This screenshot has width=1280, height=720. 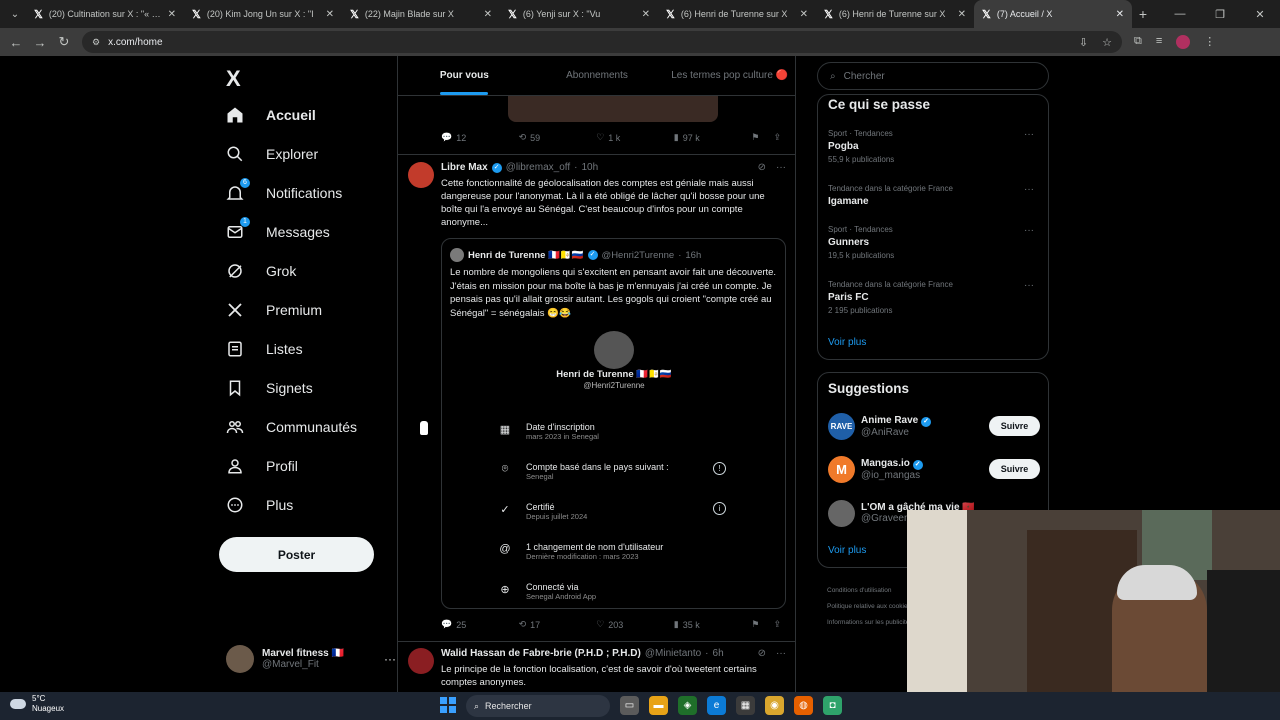 I want to click on browser-tab-3: 𝕏 (22) Majin Blade sur X ✕, so click(x=421, y=14).